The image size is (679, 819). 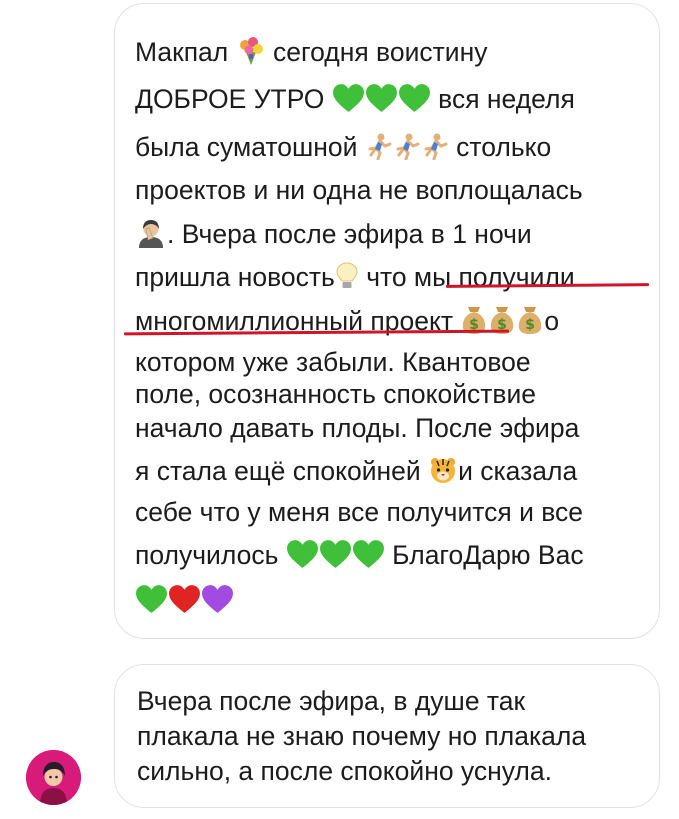 I want to click on message-text: . Вчера после эфира в 1 ночи, so click(x=349, y=234).